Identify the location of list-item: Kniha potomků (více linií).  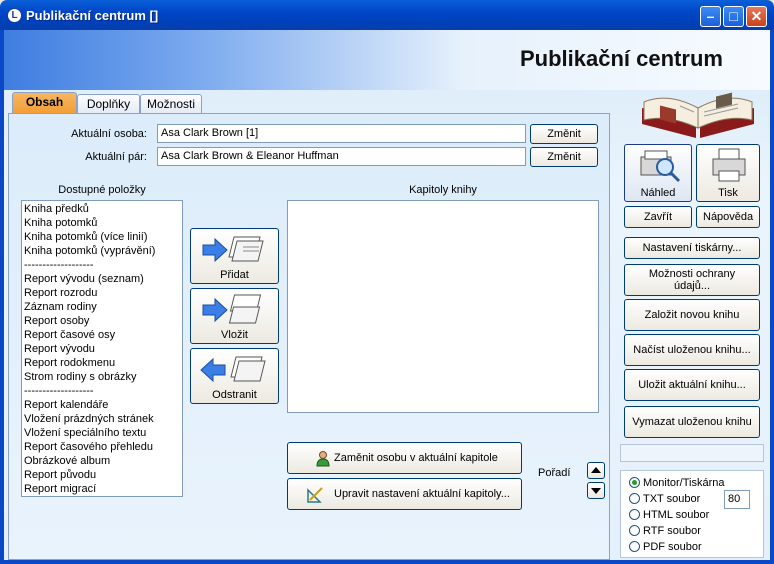
(102, 237).